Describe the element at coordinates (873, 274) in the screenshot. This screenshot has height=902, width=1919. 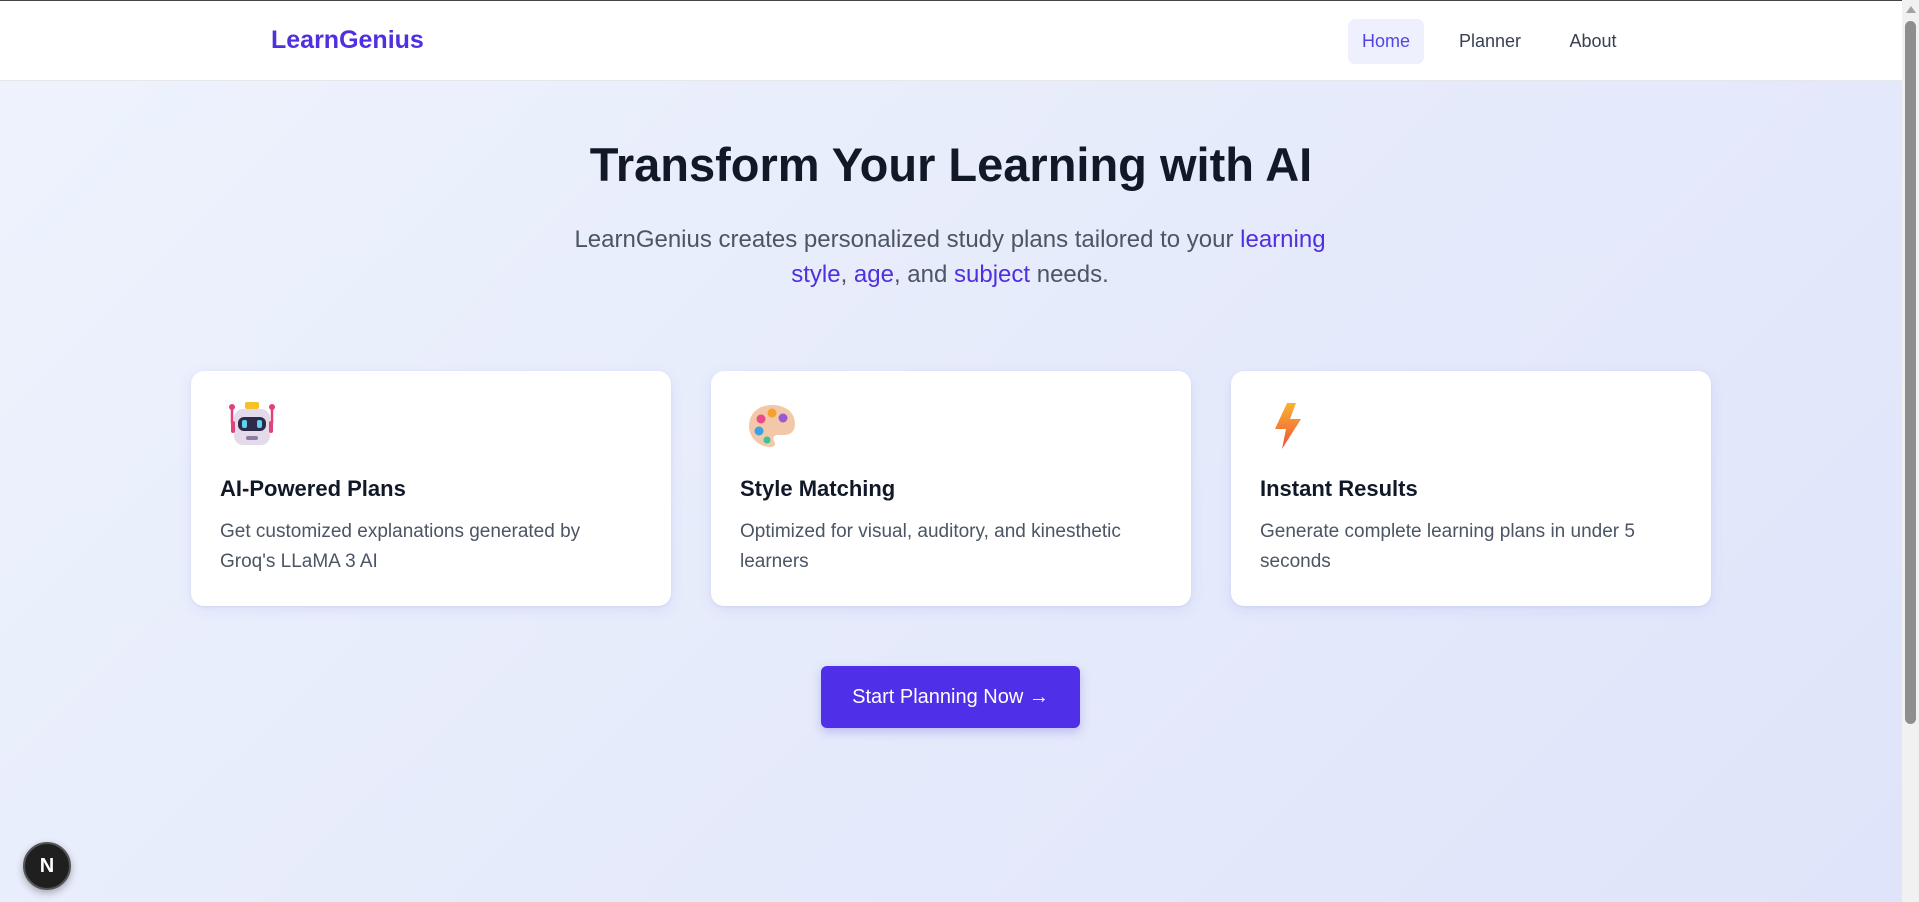
I see `highlight-age: age` at that location.